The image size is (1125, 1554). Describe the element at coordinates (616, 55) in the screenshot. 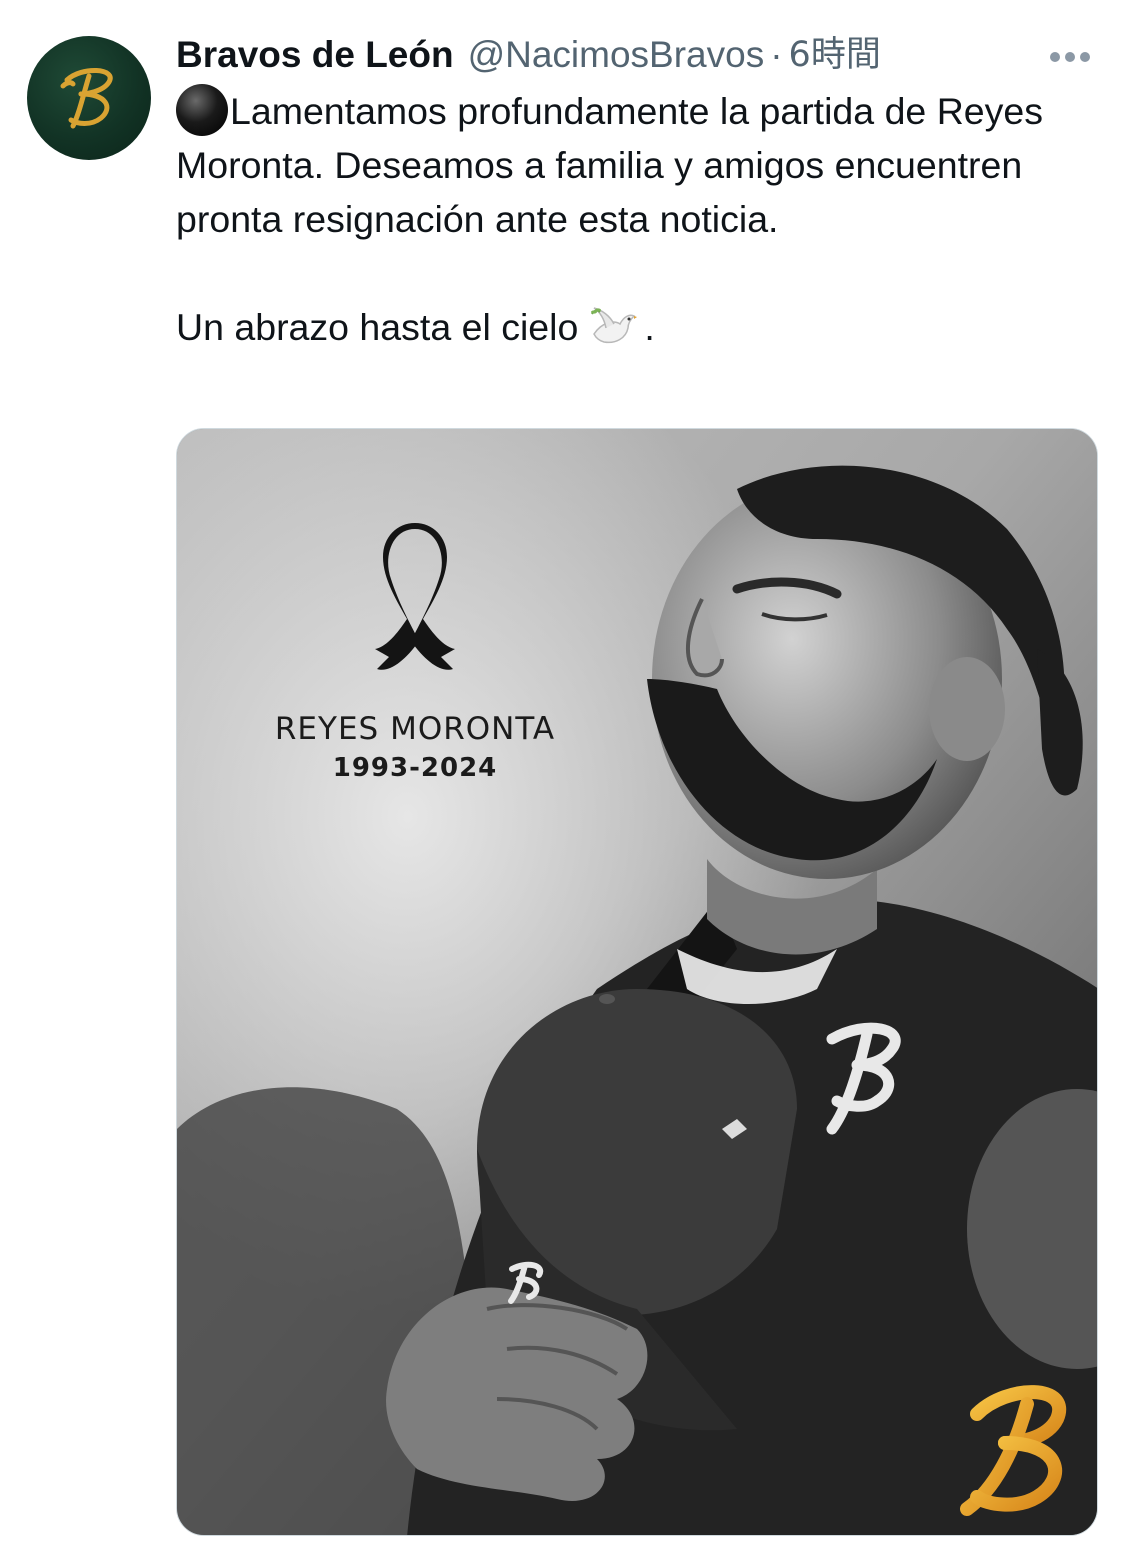

I see `user-handle: @NacimosBravos` at that location.